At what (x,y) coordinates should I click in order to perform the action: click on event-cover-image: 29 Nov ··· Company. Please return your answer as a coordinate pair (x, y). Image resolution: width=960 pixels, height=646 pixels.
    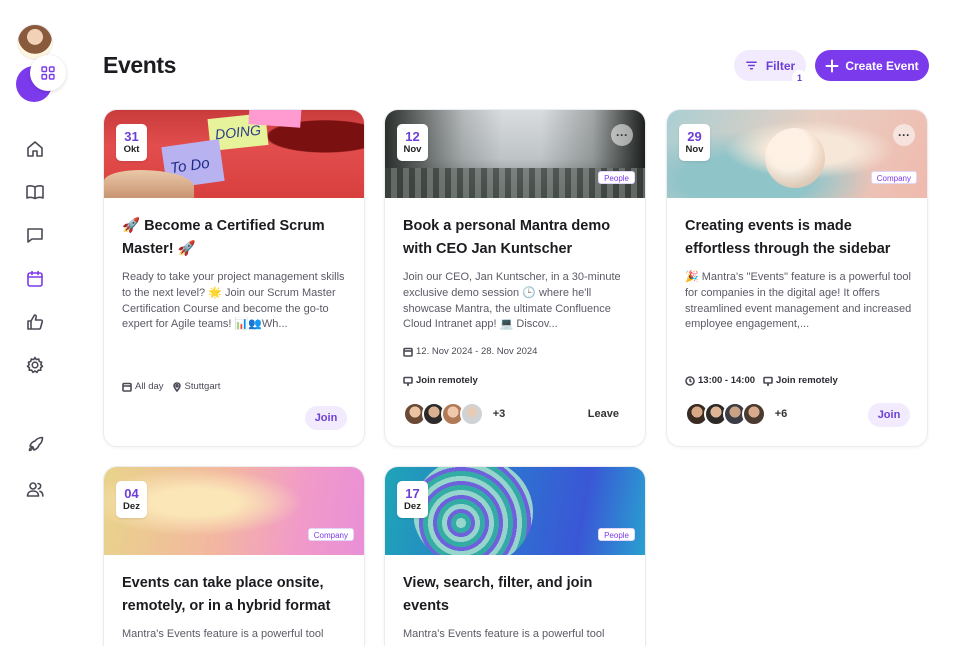
    Looking at the image, I should click on (797, 154).